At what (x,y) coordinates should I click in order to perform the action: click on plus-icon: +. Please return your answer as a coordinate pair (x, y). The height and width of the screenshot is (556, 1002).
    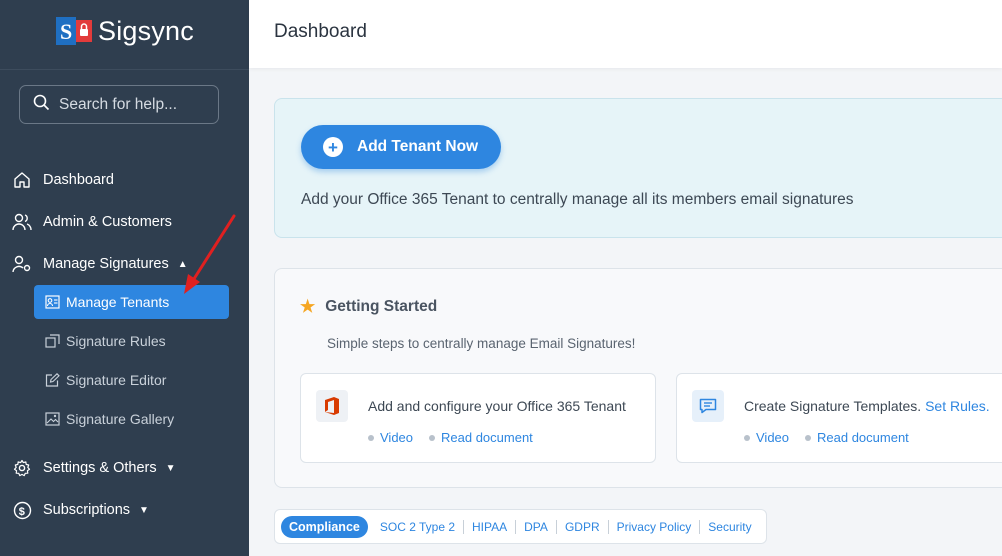
    Looking at the image, I should click on (333, 147).